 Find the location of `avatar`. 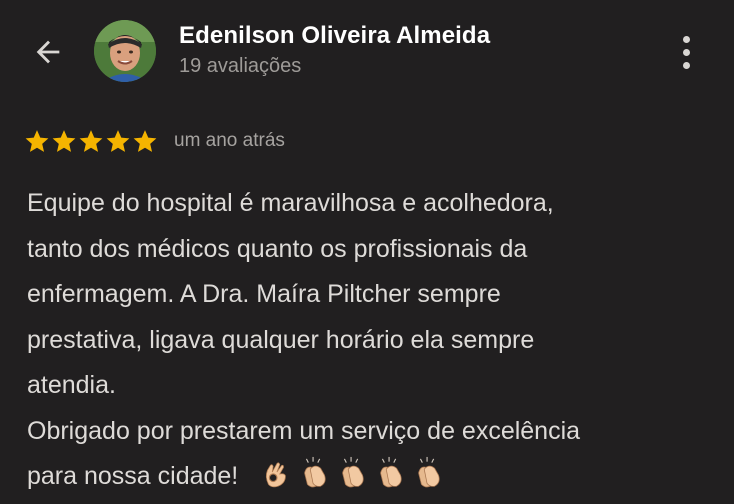

avatar is located at coordinates (125, 51).